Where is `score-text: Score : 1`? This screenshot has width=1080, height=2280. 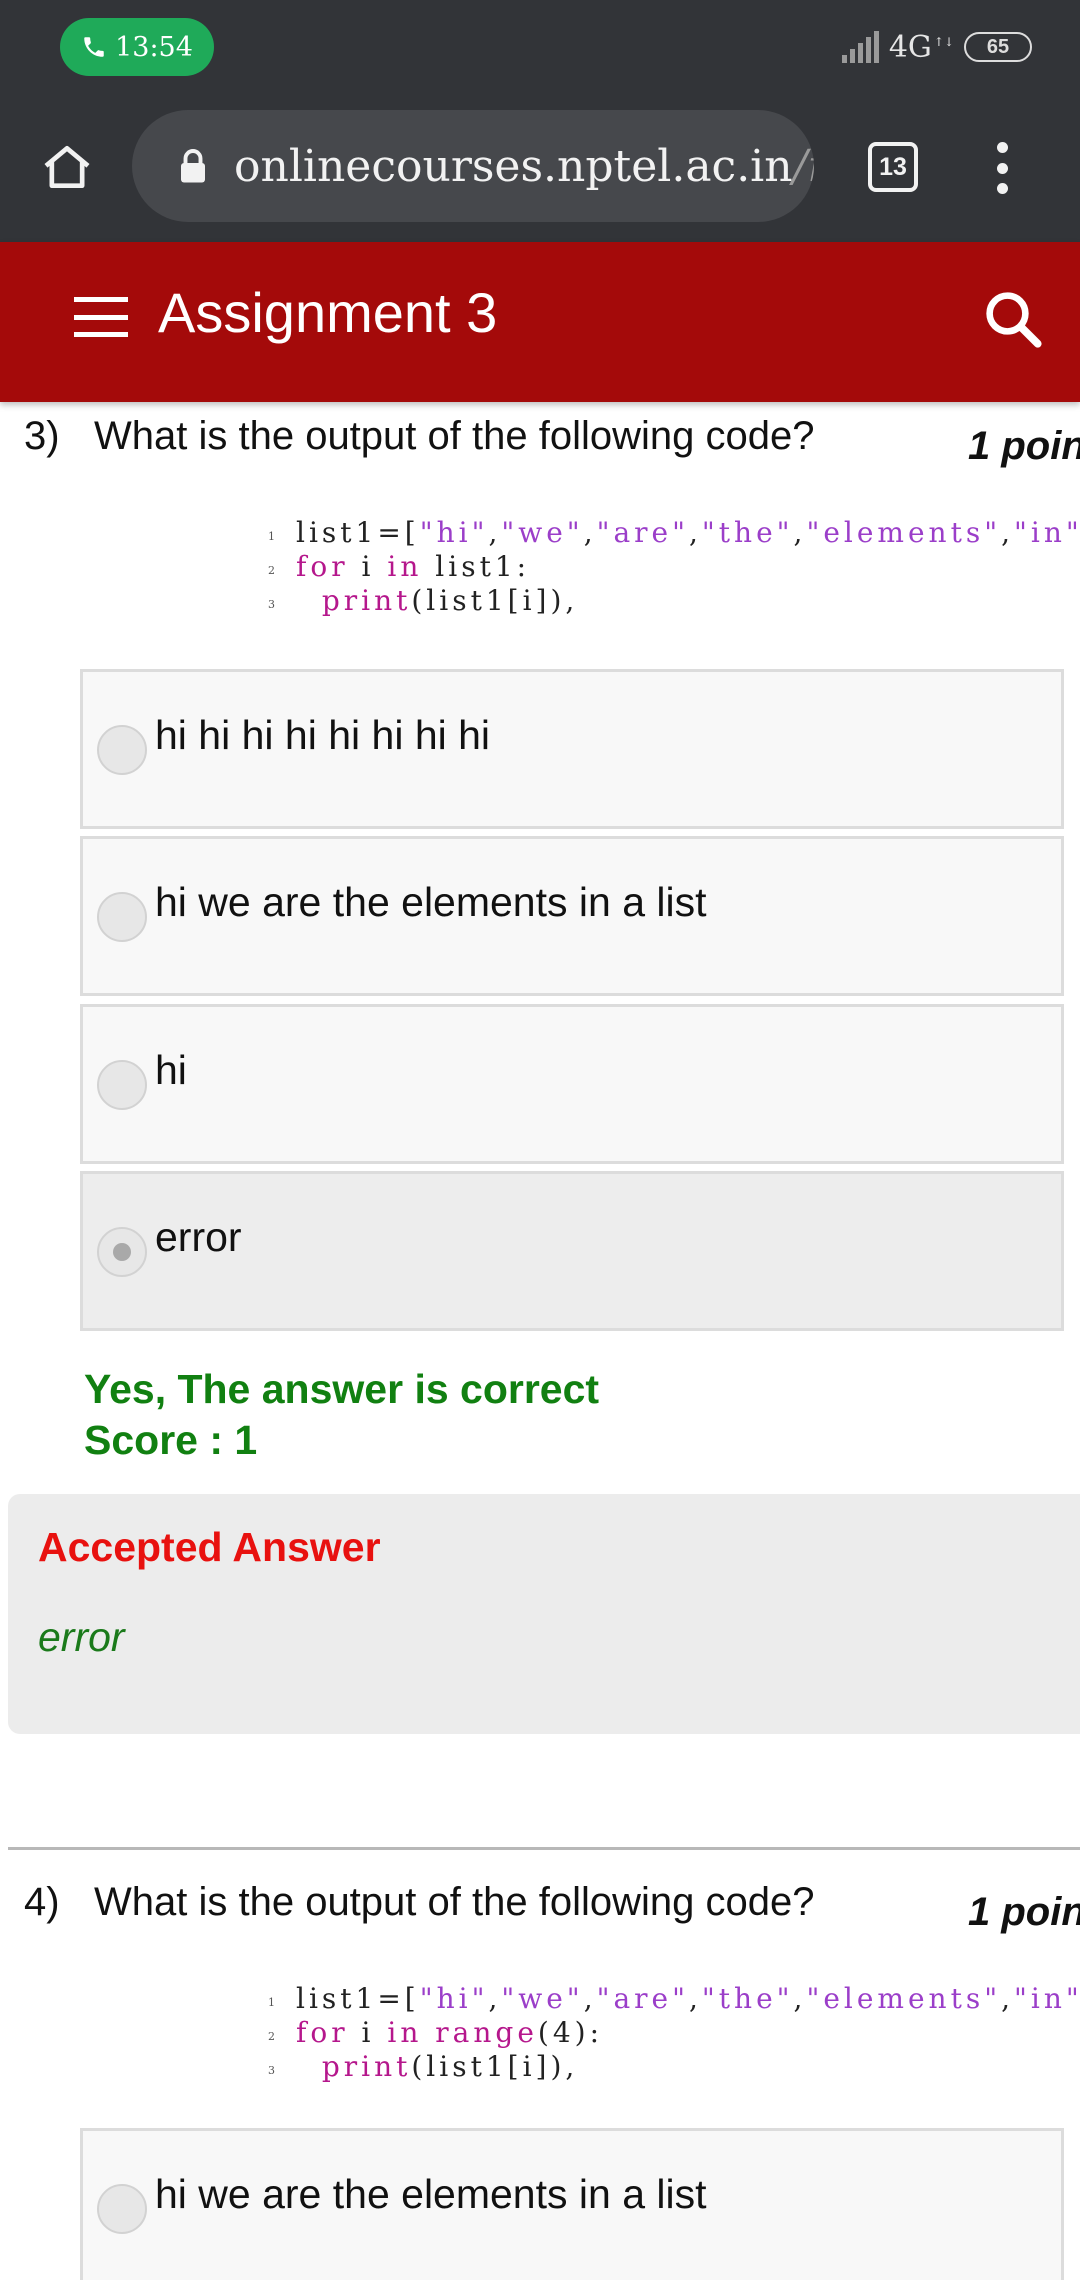 score-text: Score : 1 is located at coordinates (171, 1440).